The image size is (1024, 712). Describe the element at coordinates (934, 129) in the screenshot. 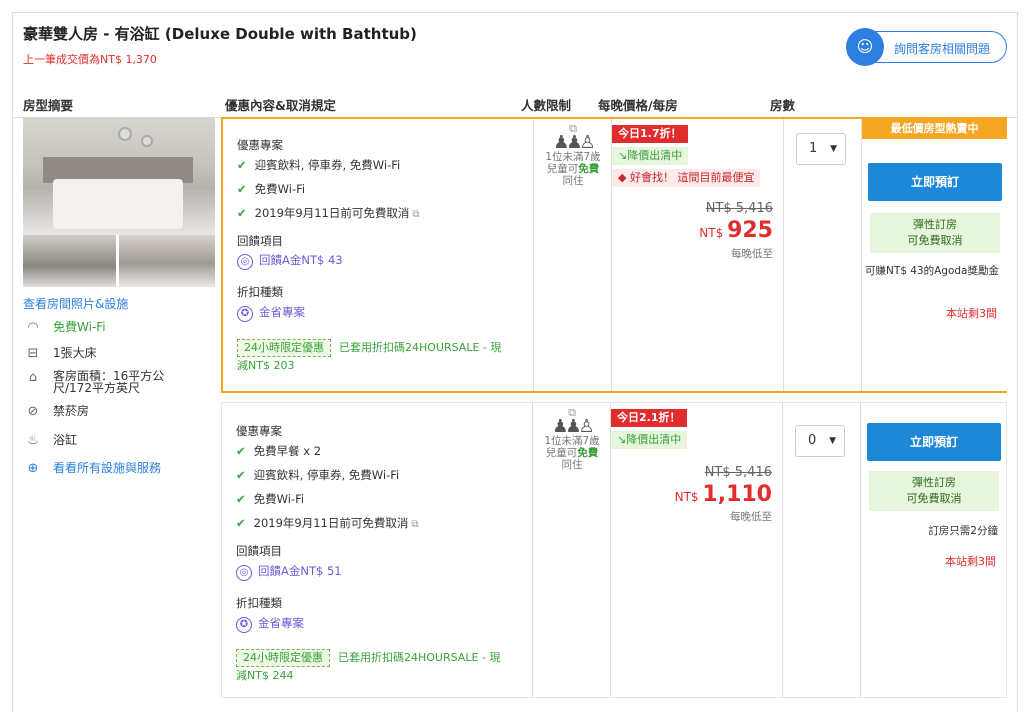

I see `hot-sale-banner: 最低價房型熱賣中` at that location.